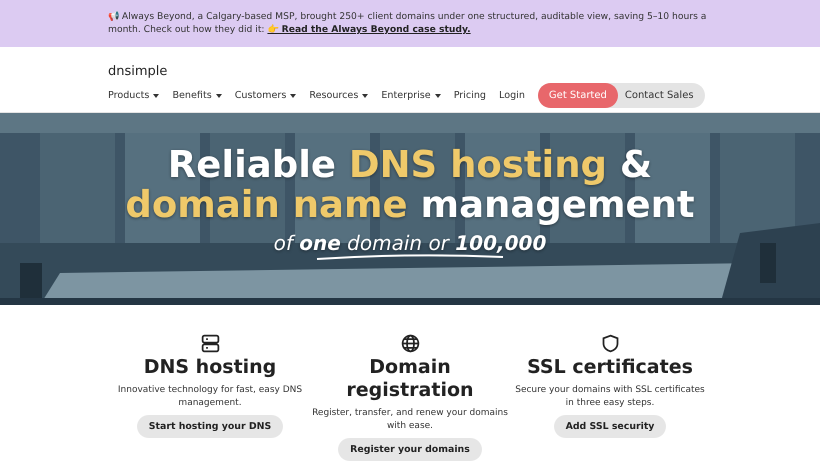 The width and height of the screenshot is (820, 461). What do you see at coordinates (410, 419) in the screenshot?
I see `feature-description: Register, transfer, and renew your domains with ease.` at bounding box center [410, 419].